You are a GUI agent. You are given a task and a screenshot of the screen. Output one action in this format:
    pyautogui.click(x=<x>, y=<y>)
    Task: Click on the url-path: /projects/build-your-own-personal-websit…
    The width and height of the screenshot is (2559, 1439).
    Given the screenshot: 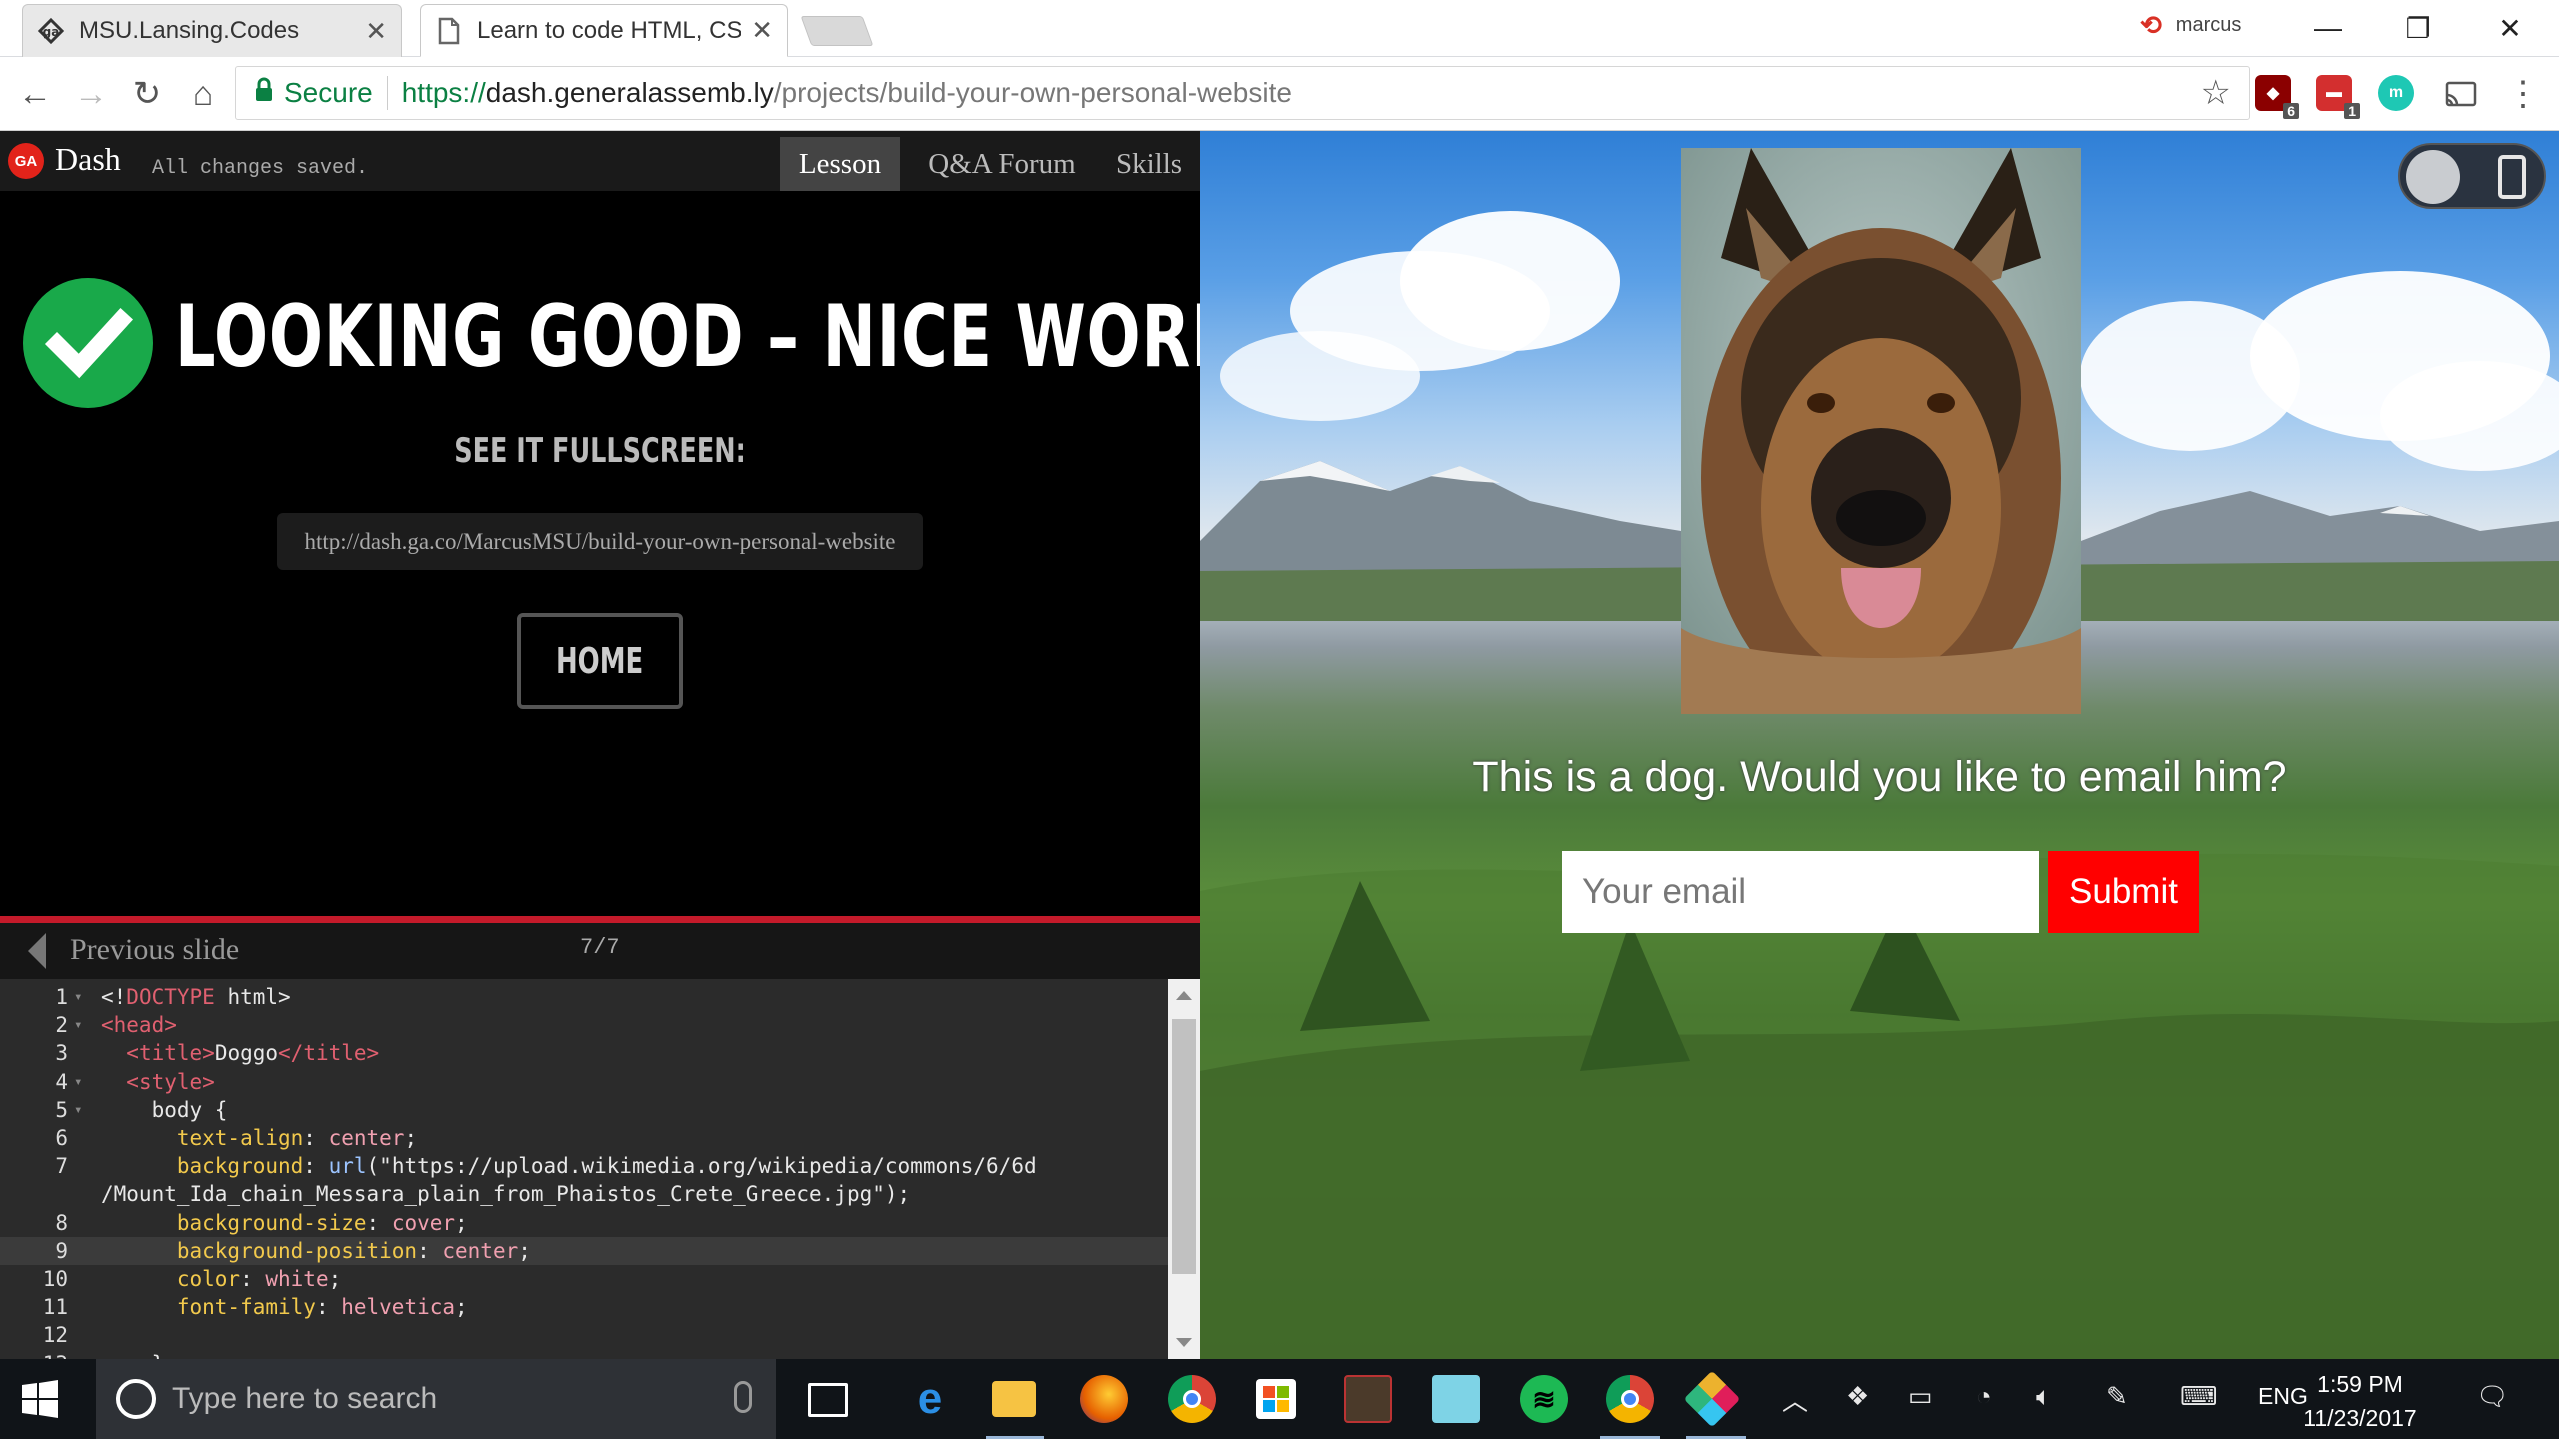 What is the action you would take?
    pyautogui.click(x=1032, y=92)
    